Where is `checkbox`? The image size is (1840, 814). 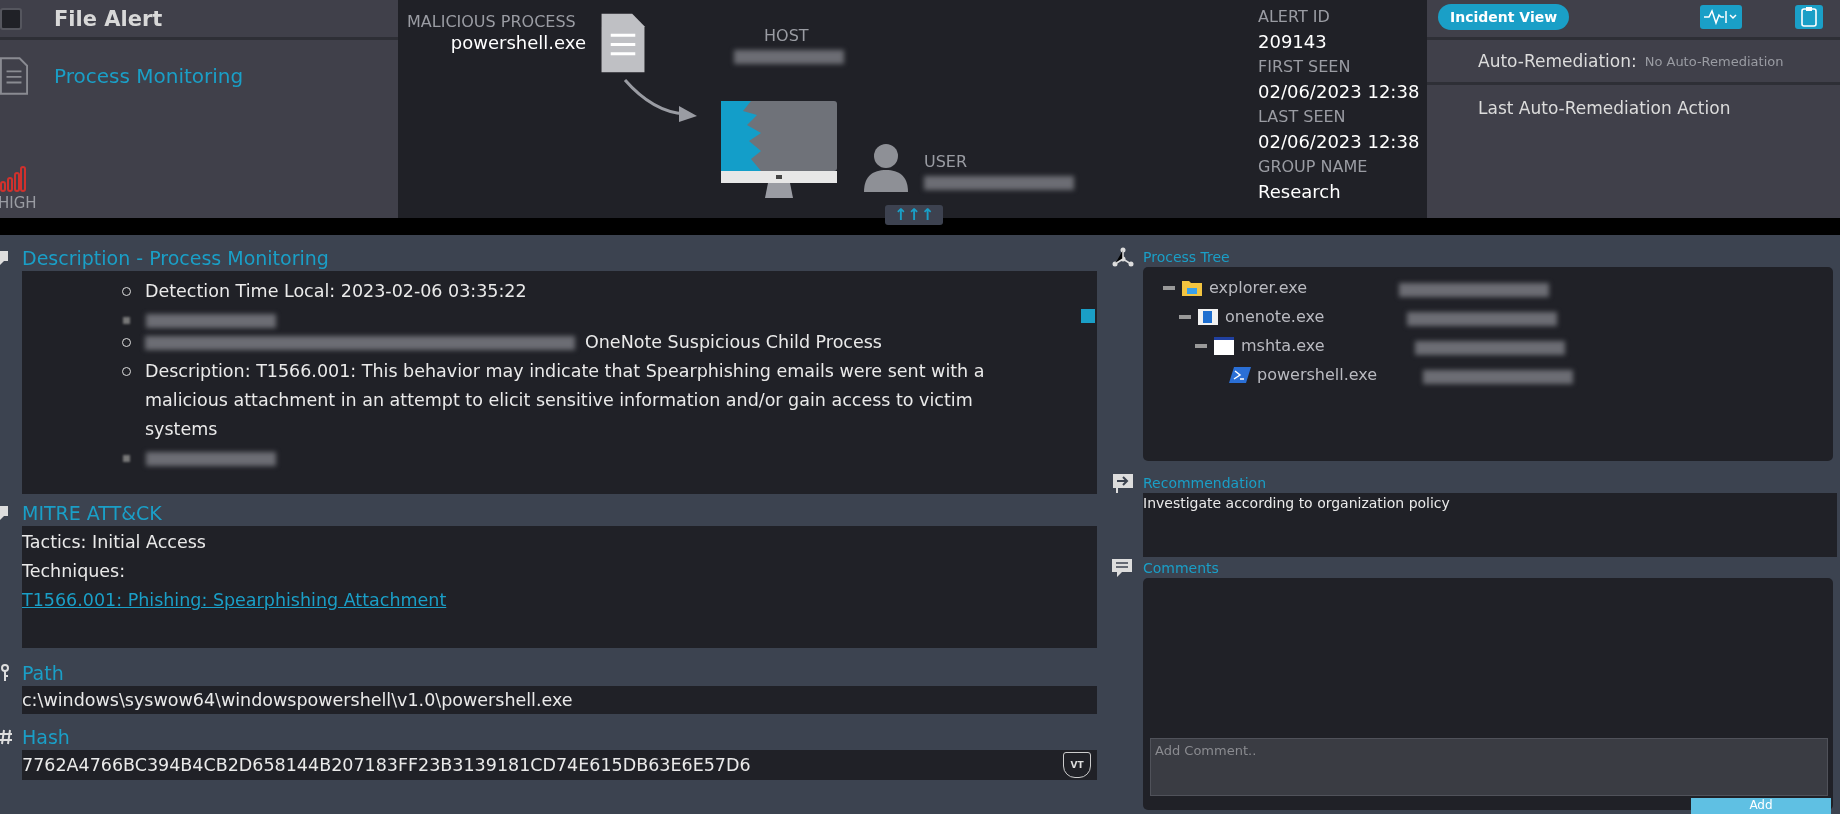
checkbox is located at coordinates (11, 18).